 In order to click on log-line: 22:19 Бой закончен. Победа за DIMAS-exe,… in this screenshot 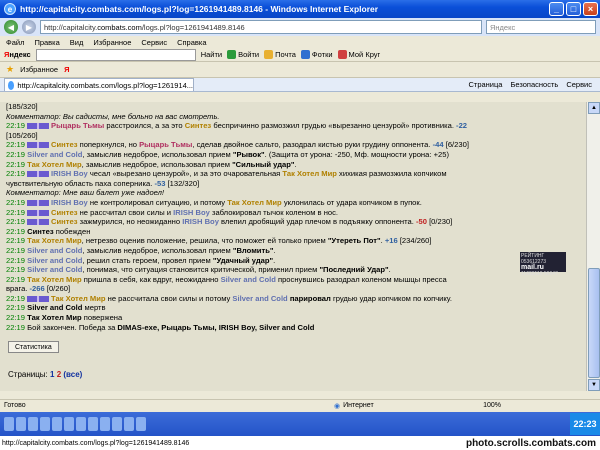, I will do `click(293, 328)`.